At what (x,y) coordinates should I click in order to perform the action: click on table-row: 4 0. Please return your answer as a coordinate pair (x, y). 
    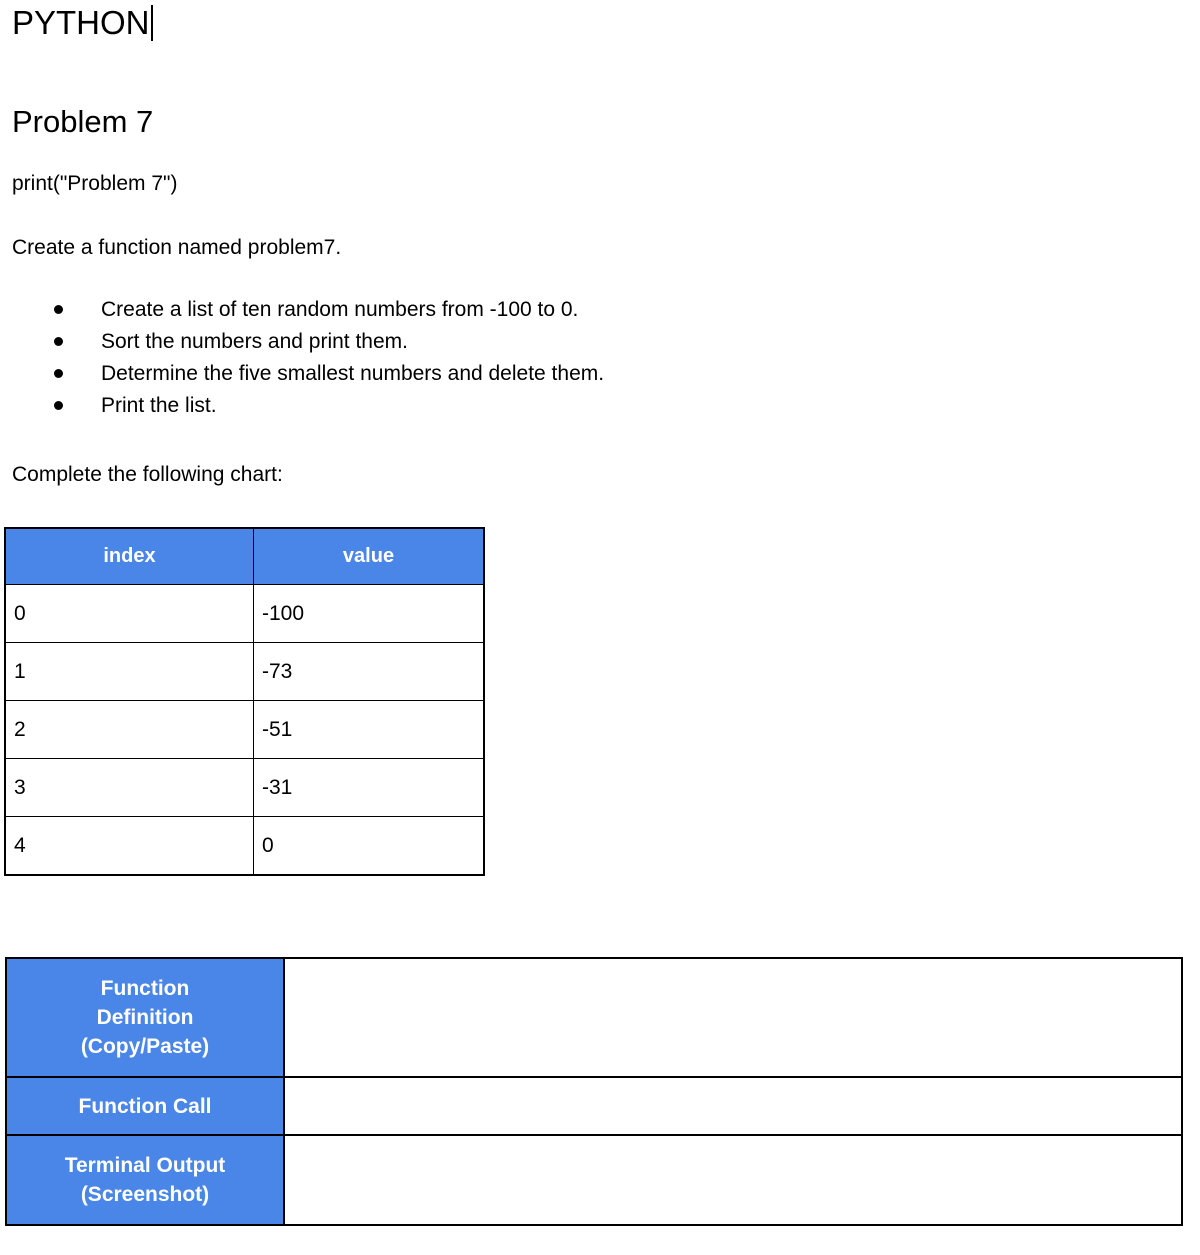
    Looking at the image, I should click on (244, 845).